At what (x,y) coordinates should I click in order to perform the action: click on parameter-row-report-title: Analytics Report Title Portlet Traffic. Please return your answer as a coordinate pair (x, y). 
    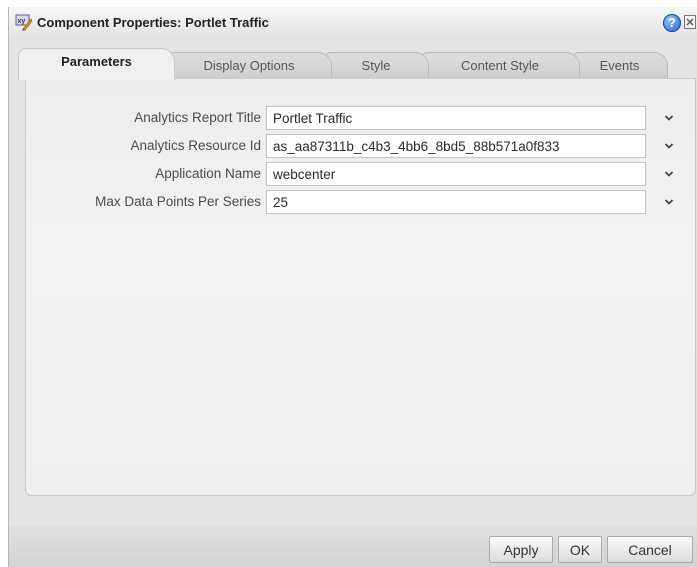
    Looking at the image, I should click on (361, 118).